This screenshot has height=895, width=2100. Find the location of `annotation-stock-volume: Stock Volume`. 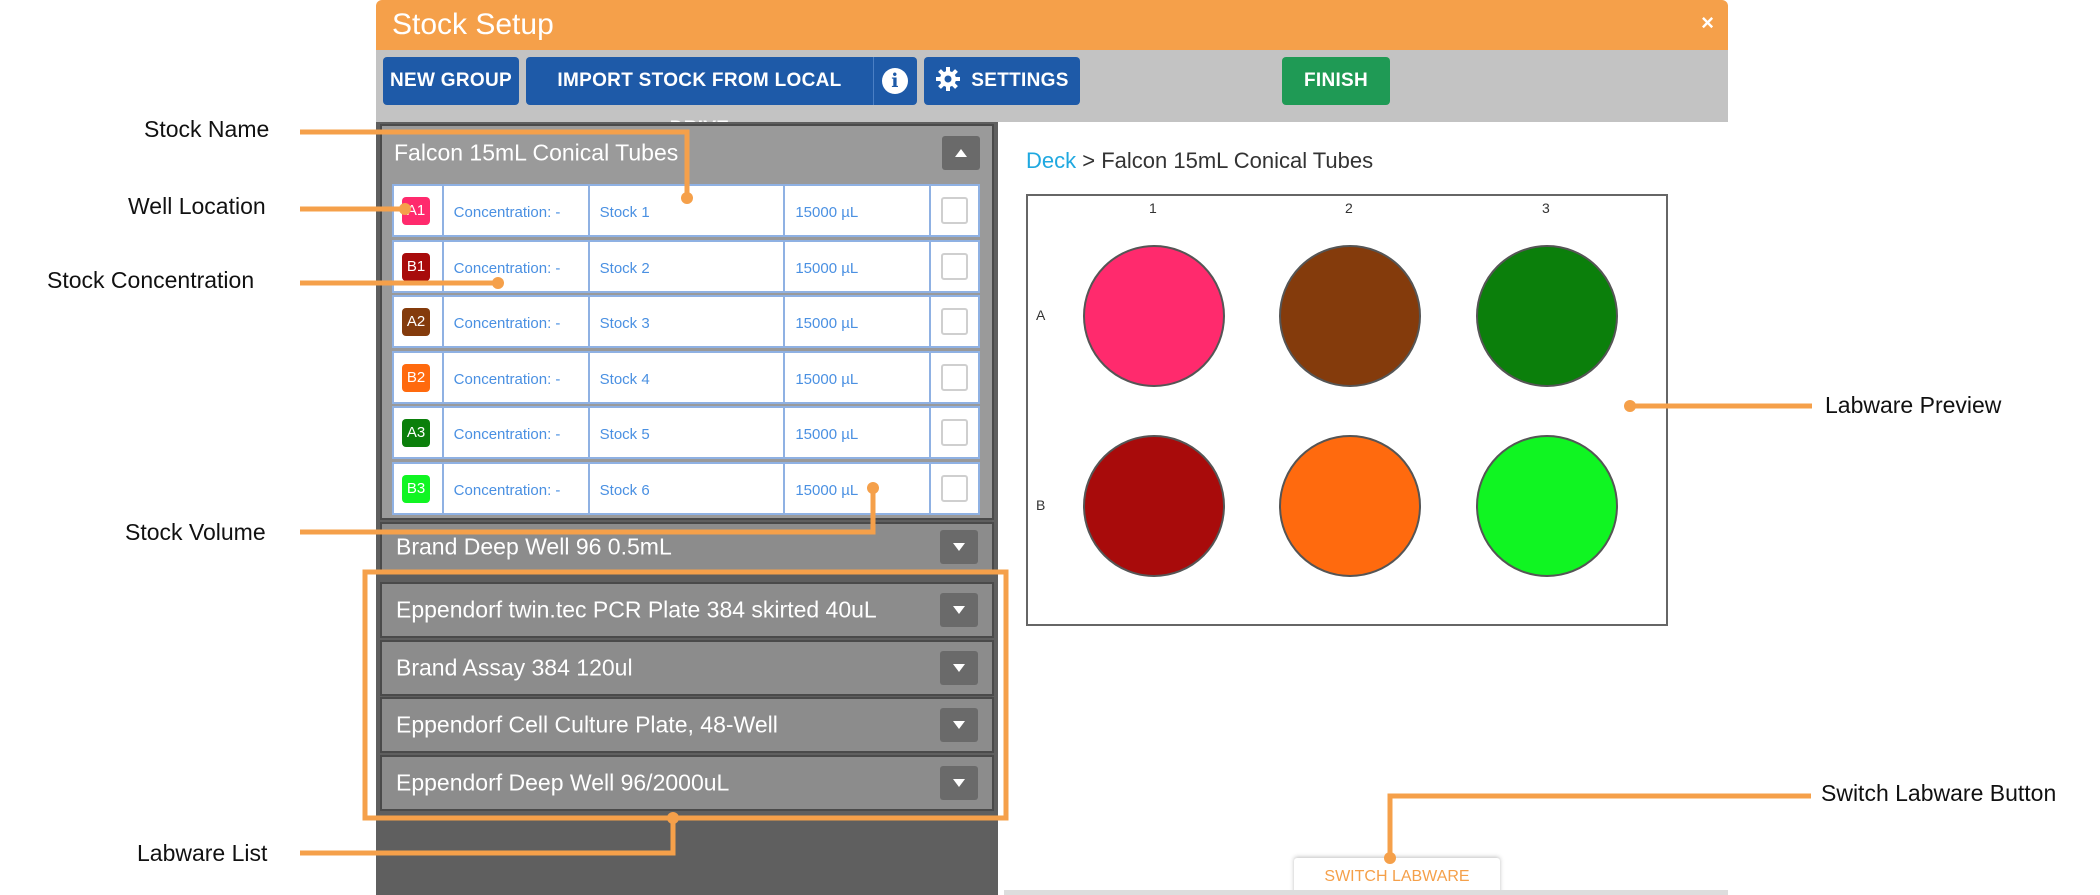

annotation-stock-volume: Stock Volume is located at coordinates (195, 532).